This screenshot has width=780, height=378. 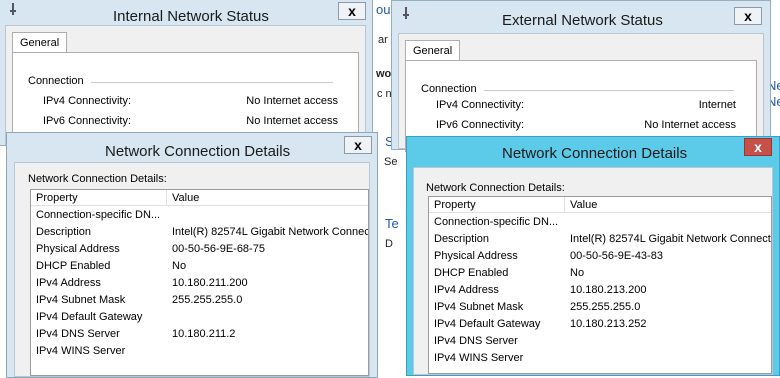 I want to click on value-cell: 10.180.211.200, so click(x=210, y=283).